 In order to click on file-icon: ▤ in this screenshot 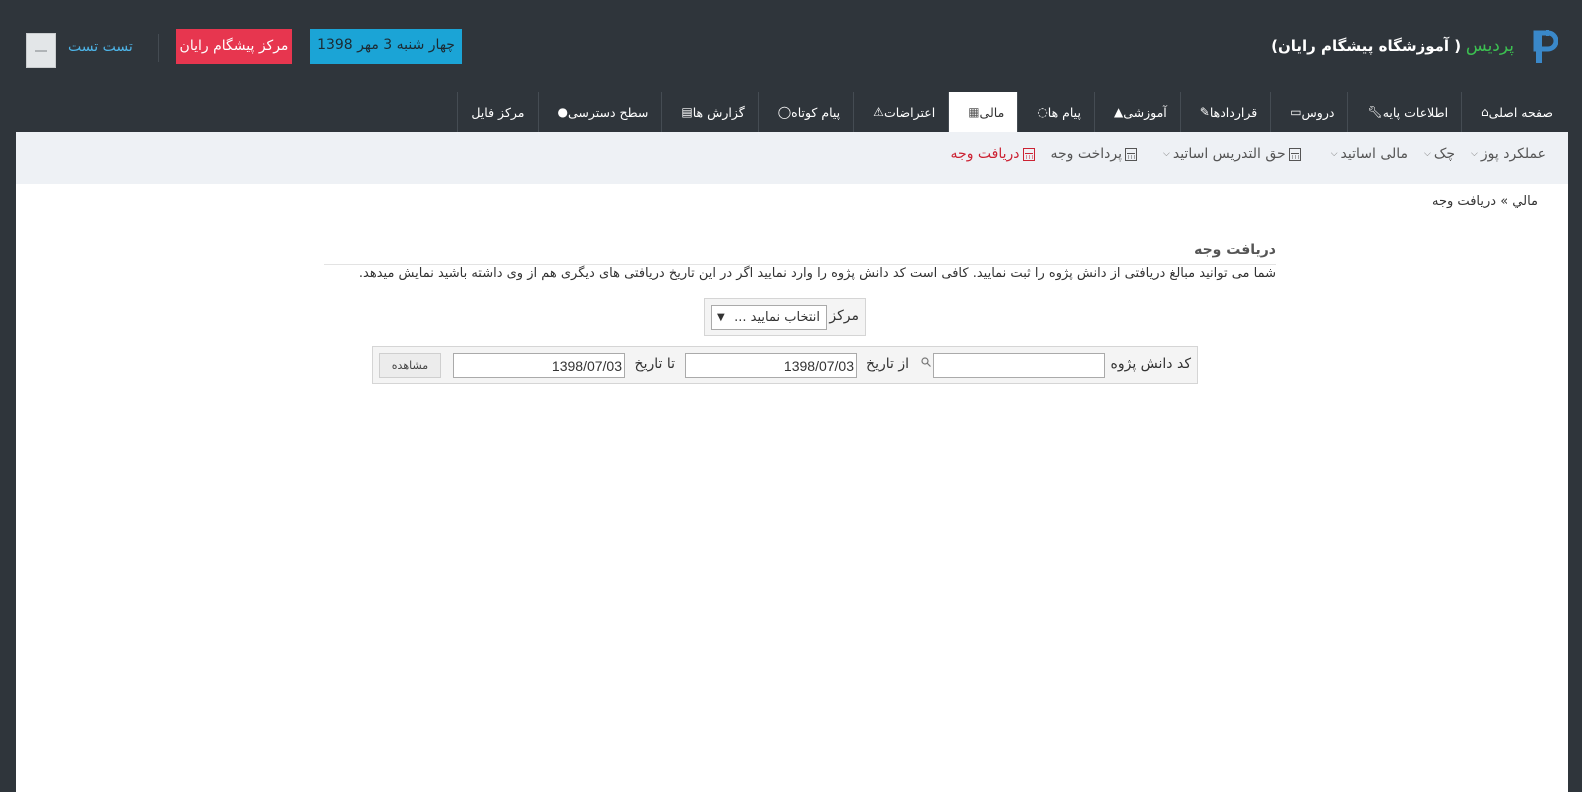, I will do `click(687, 112)`.